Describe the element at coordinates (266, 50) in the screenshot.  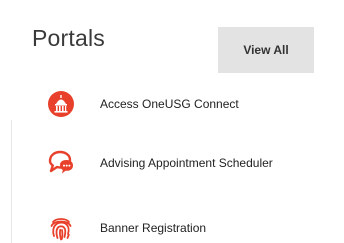
I see `view-all-button: View All` at that location.